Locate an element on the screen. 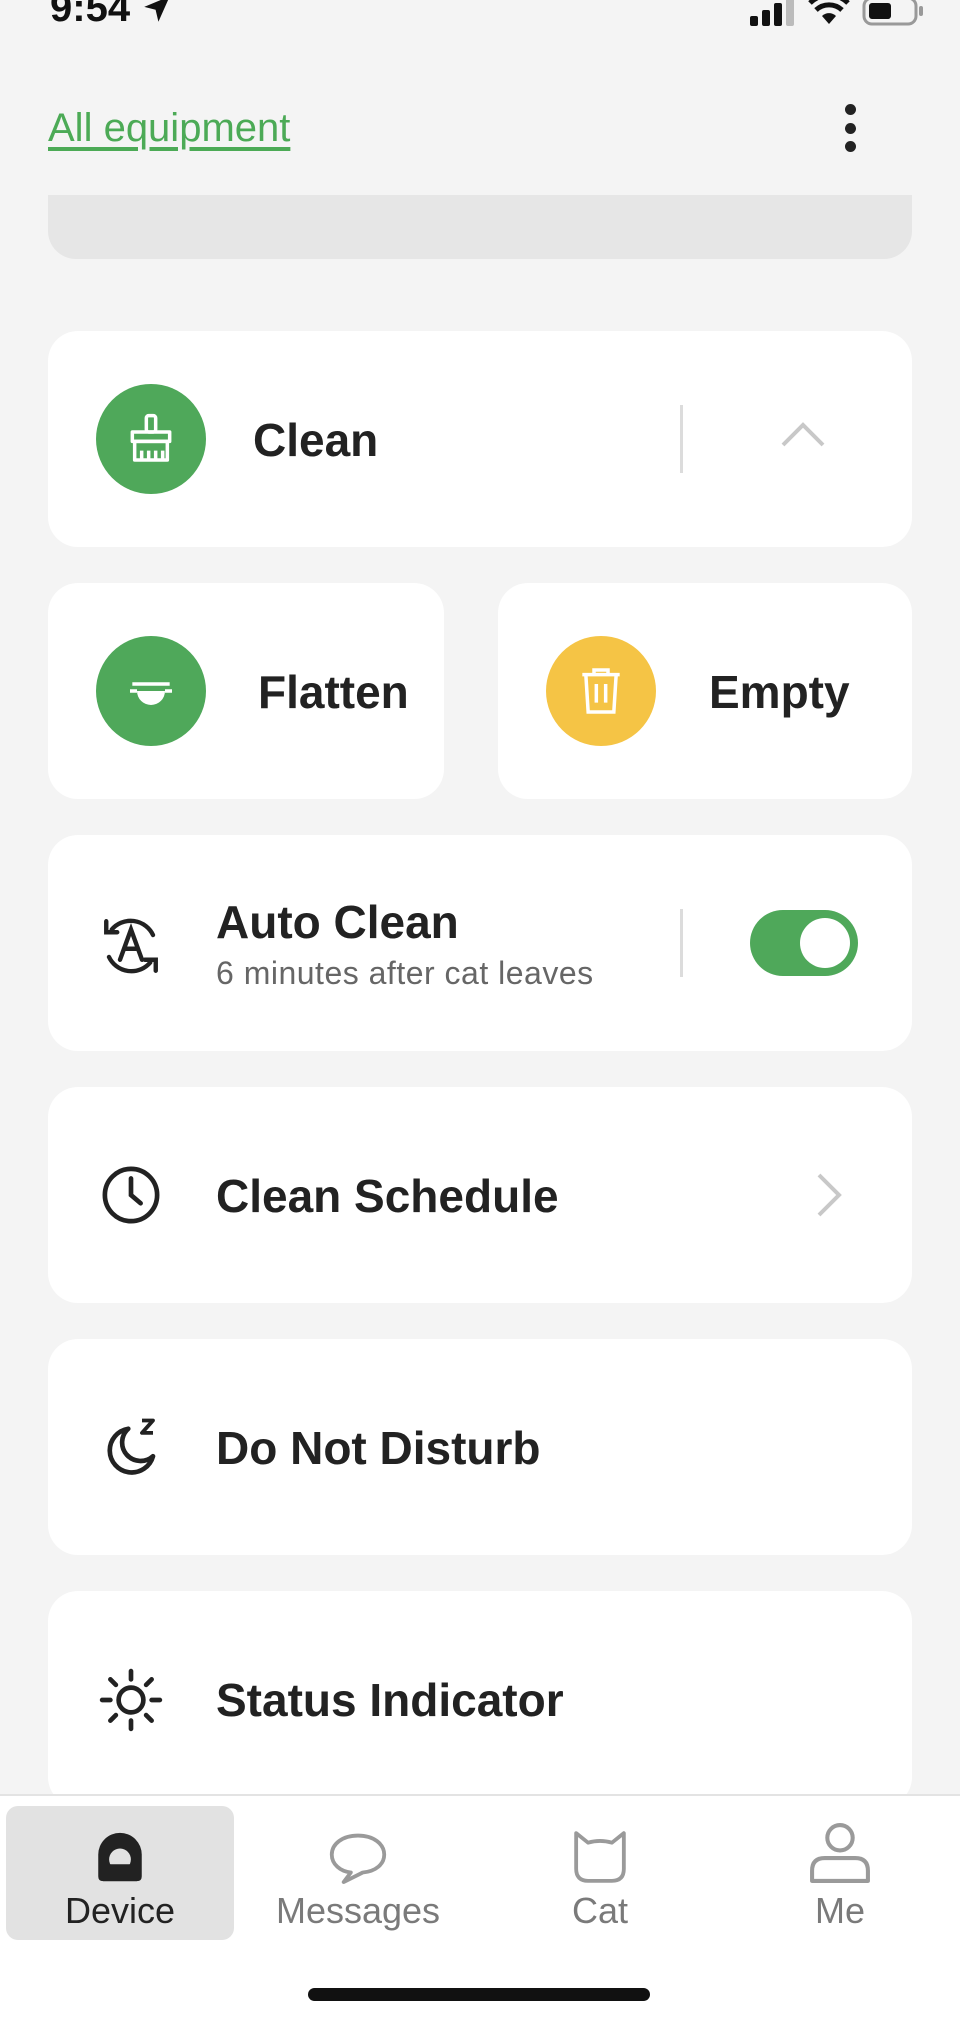 Image resolution: width=960 pixels, height=2028 pixels. nav-messages: Messages is located at coordinates (358, 1873).